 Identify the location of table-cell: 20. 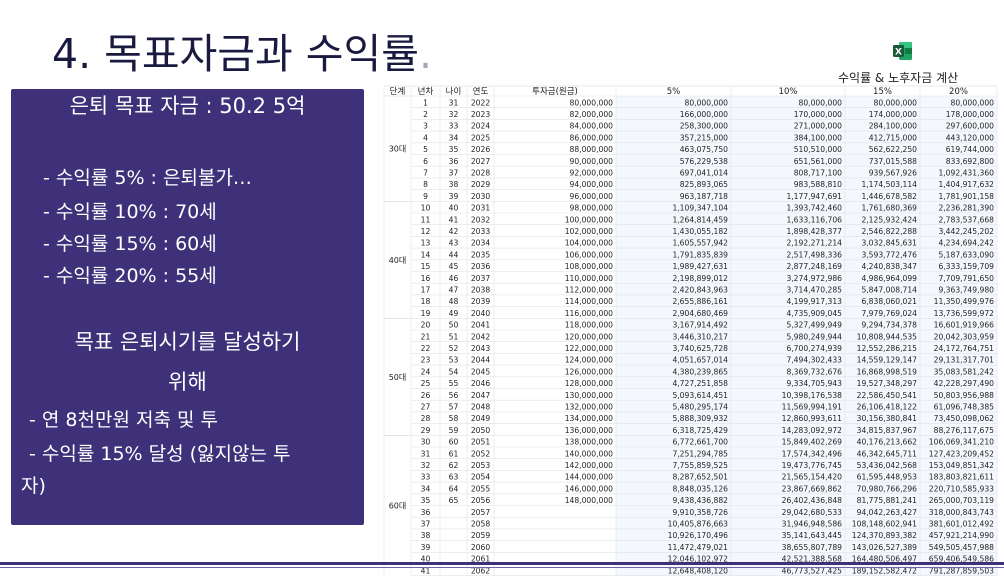
(426, 325).